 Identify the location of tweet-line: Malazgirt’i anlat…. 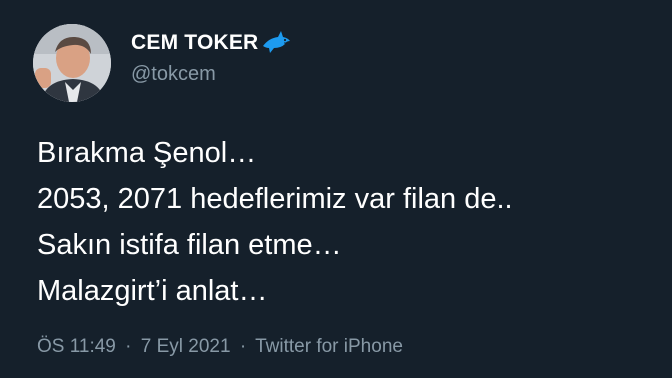
(152, 291).